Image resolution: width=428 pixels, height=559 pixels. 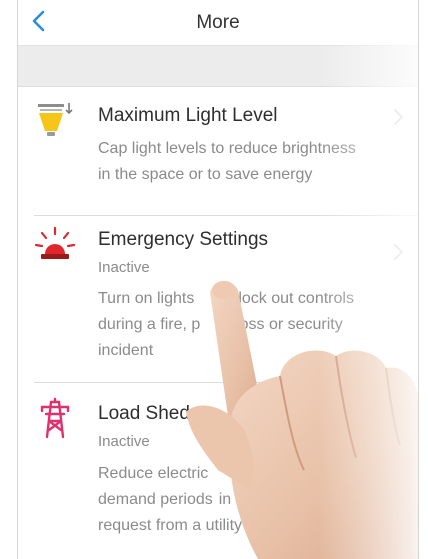 What do you see at coordinates (284, 324) in the screenshot?
I see `description-fragment: r loss or security` at bounding box center [284, 324].